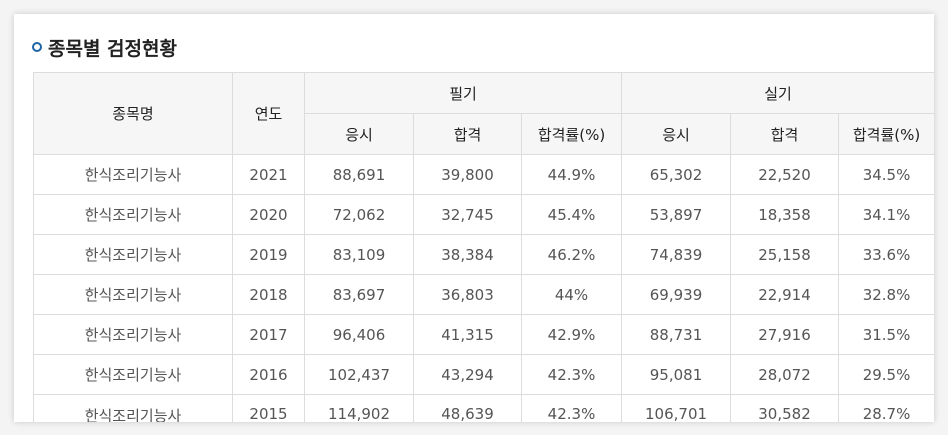  Describe the element at coordinates (467, 334) in the screenshot. I see `cell-written-passed: 41,315` at that location.